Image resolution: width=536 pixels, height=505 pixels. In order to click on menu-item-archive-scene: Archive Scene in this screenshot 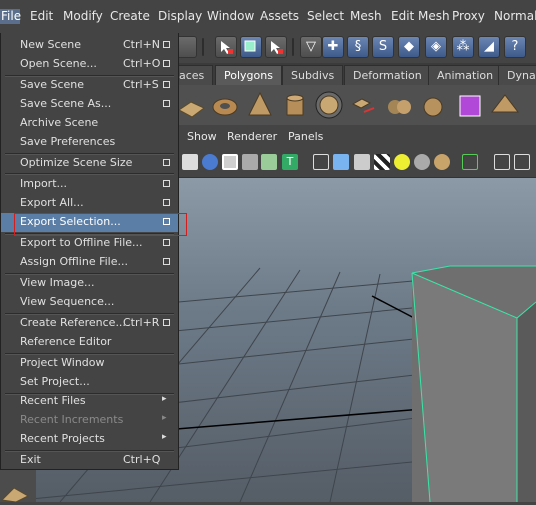, I will do `click(89, 123)`.